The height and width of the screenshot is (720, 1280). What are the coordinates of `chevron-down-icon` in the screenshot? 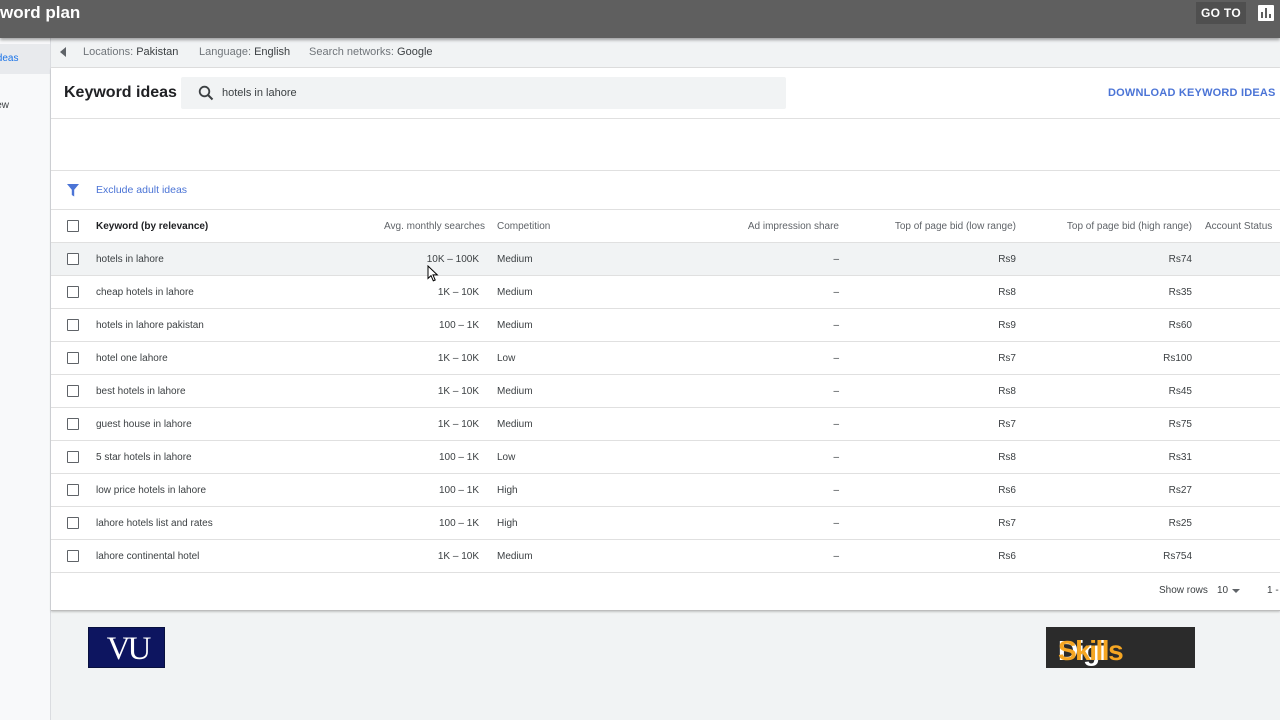 It's located at (1236, 591).